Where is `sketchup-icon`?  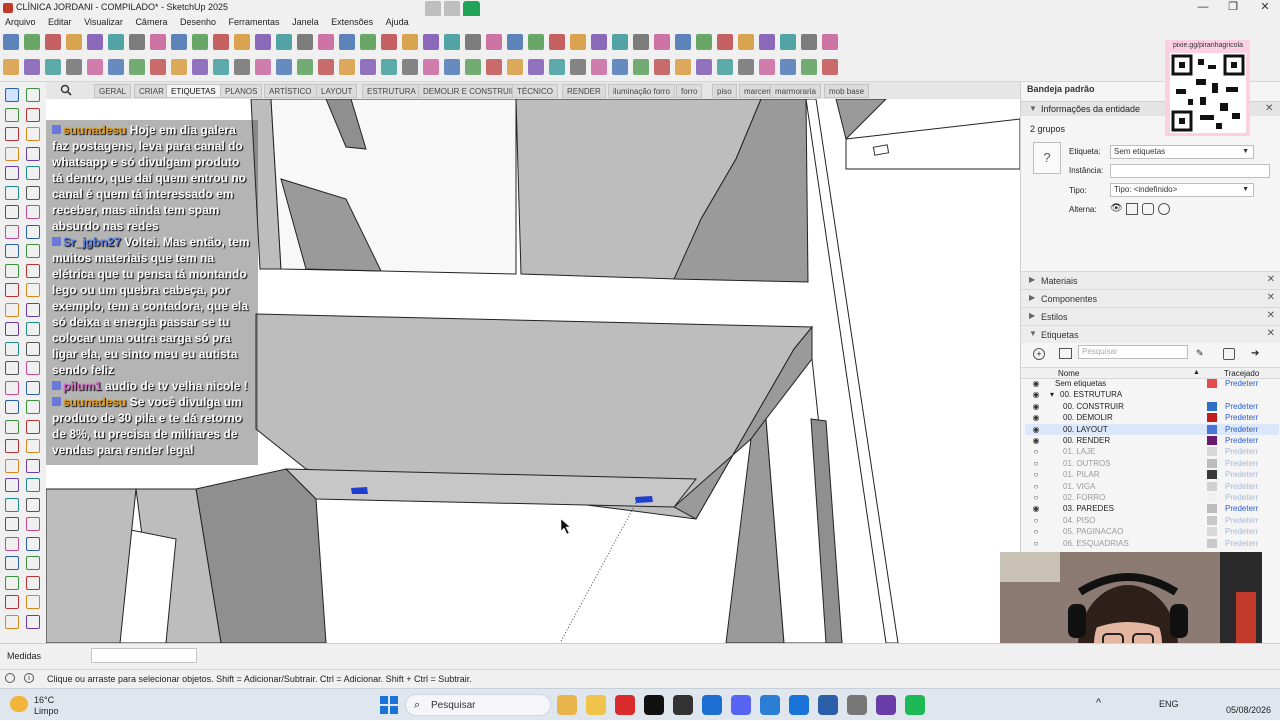
sketchup-icon is located at coordinates (770, 705).